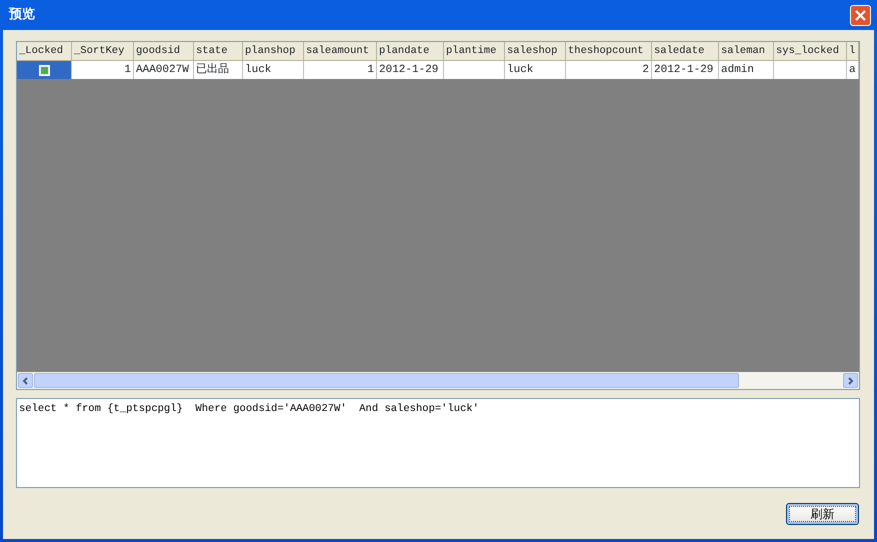 The height and width of the screenshot is (542, 877). I want to click on table-cell: 已出品, so click(218, 70).